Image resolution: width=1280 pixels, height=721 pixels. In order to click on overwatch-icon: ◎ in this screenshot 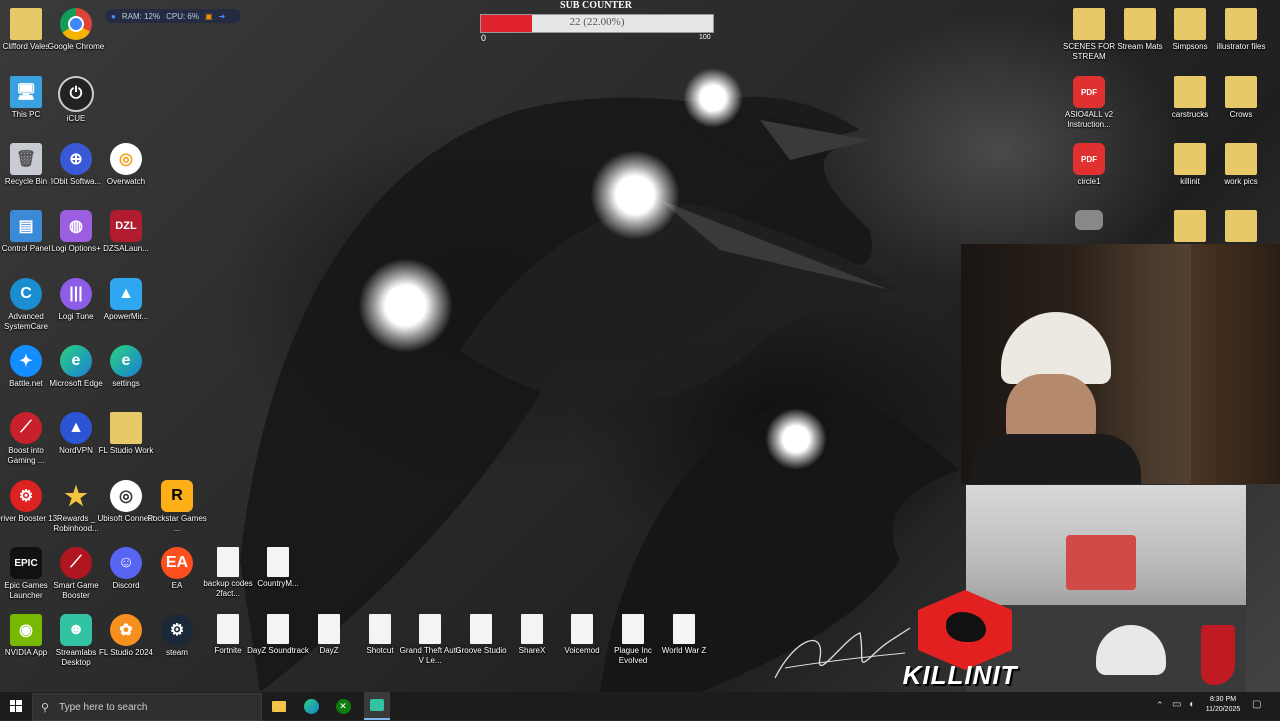, I will do `click(126, 159)`.